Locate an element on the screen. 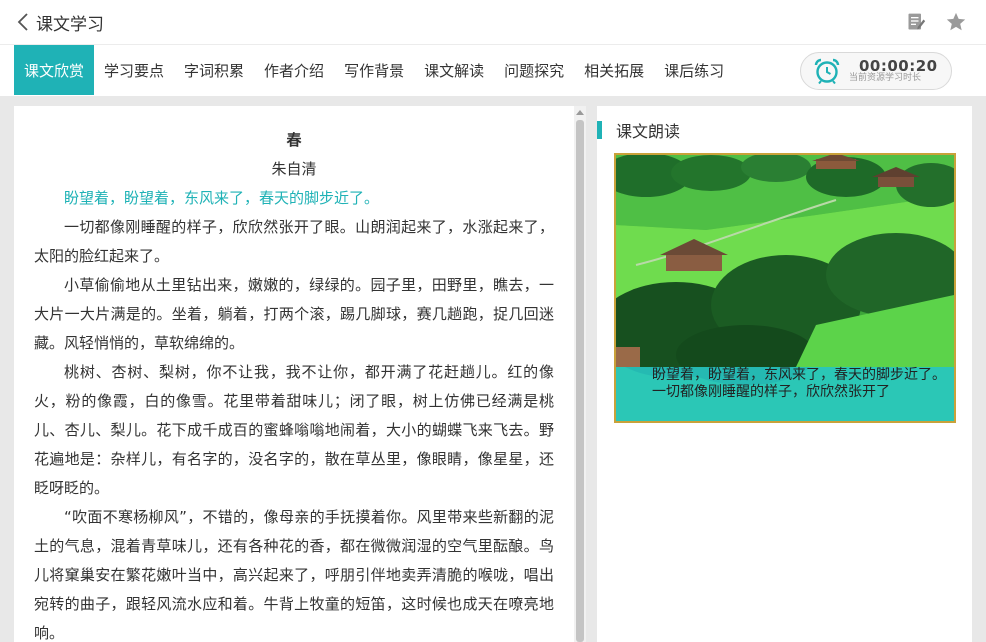 The width and height of the screenshot is (986, 642). tab-inquiry: 问题探究 is located at coordinates (534, 70).